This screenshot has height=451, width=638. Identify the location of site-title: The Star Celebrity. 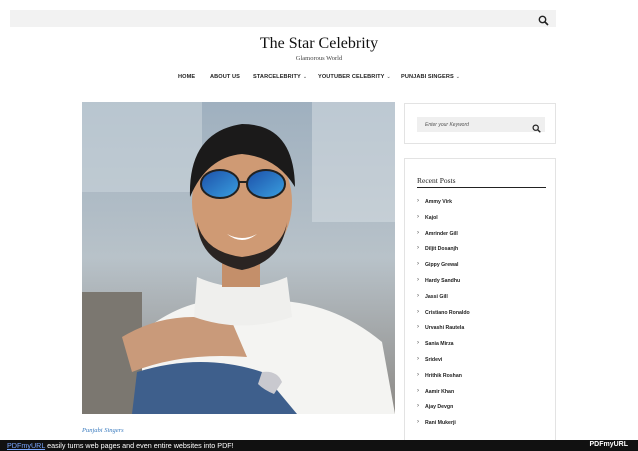
(319, 44).